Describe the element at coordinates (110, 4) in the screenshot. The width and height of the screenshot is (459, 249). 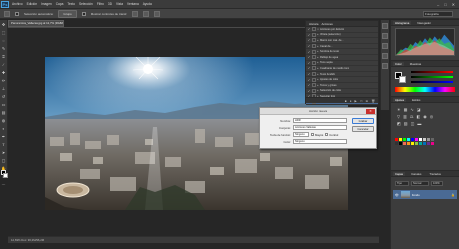
I see `menu-item: 3D` at that location.